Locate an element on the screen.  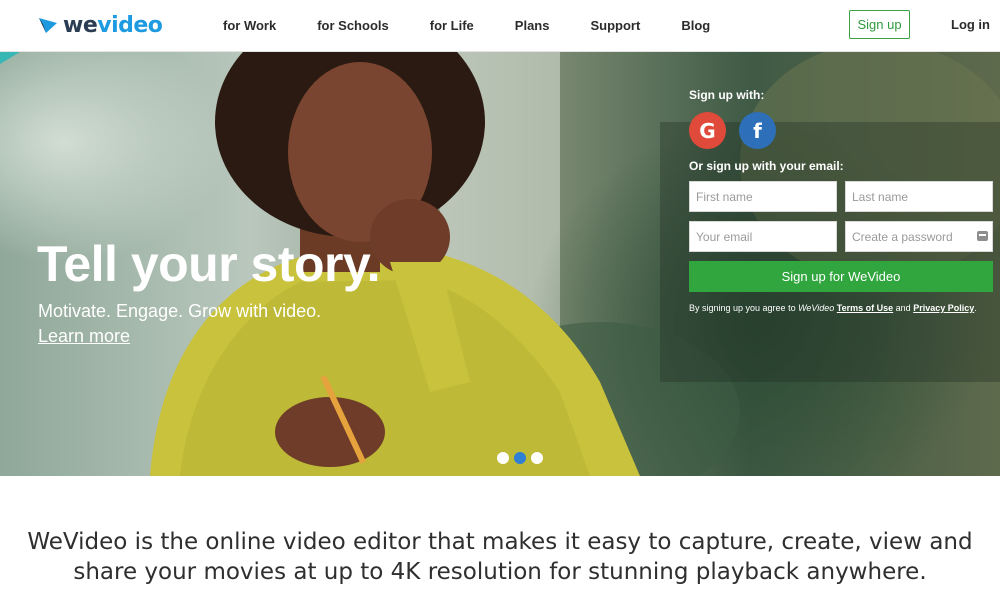
nav-item-plans: Plans is located at coordinates (532, 25).